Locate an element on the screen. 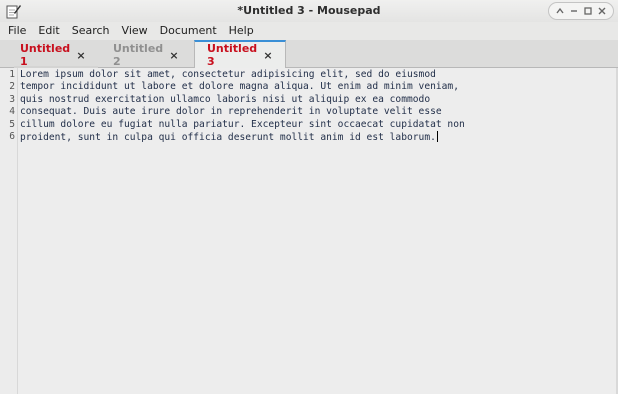 The height and width of the screenshot is (394, 618). line-number: 5 is located at coordinates (12, 124).